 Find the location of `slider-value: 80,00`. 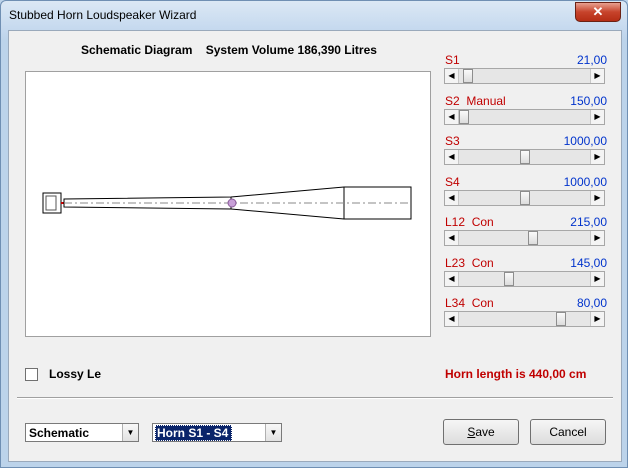

slider-value: 80,00 is located at coordinates (591, 303).